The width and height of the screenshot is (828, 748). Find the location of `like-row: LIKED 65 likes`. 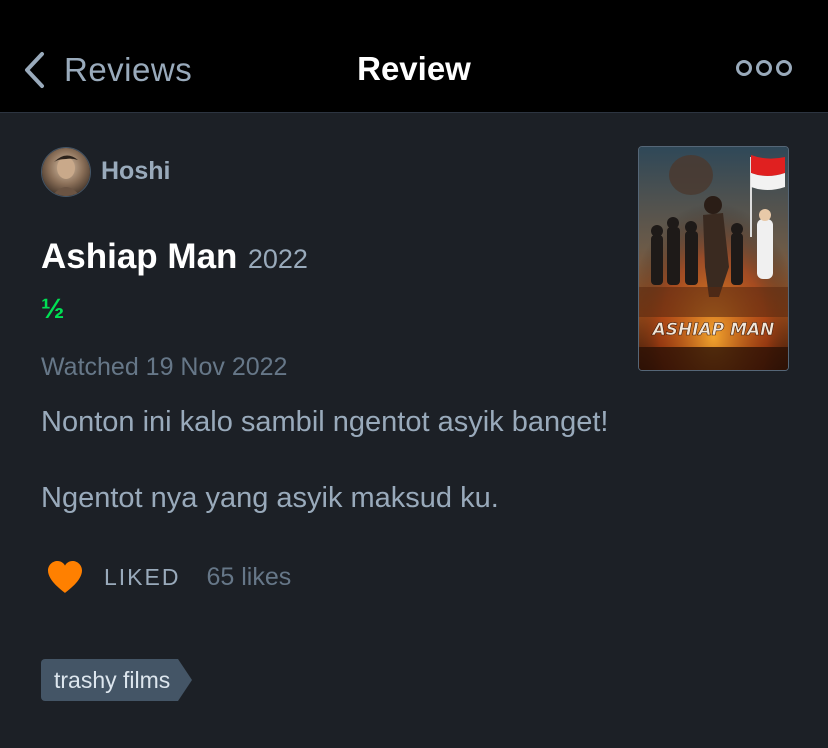

like-row: LIKED 65 likes is located at coordinates (168, 577).